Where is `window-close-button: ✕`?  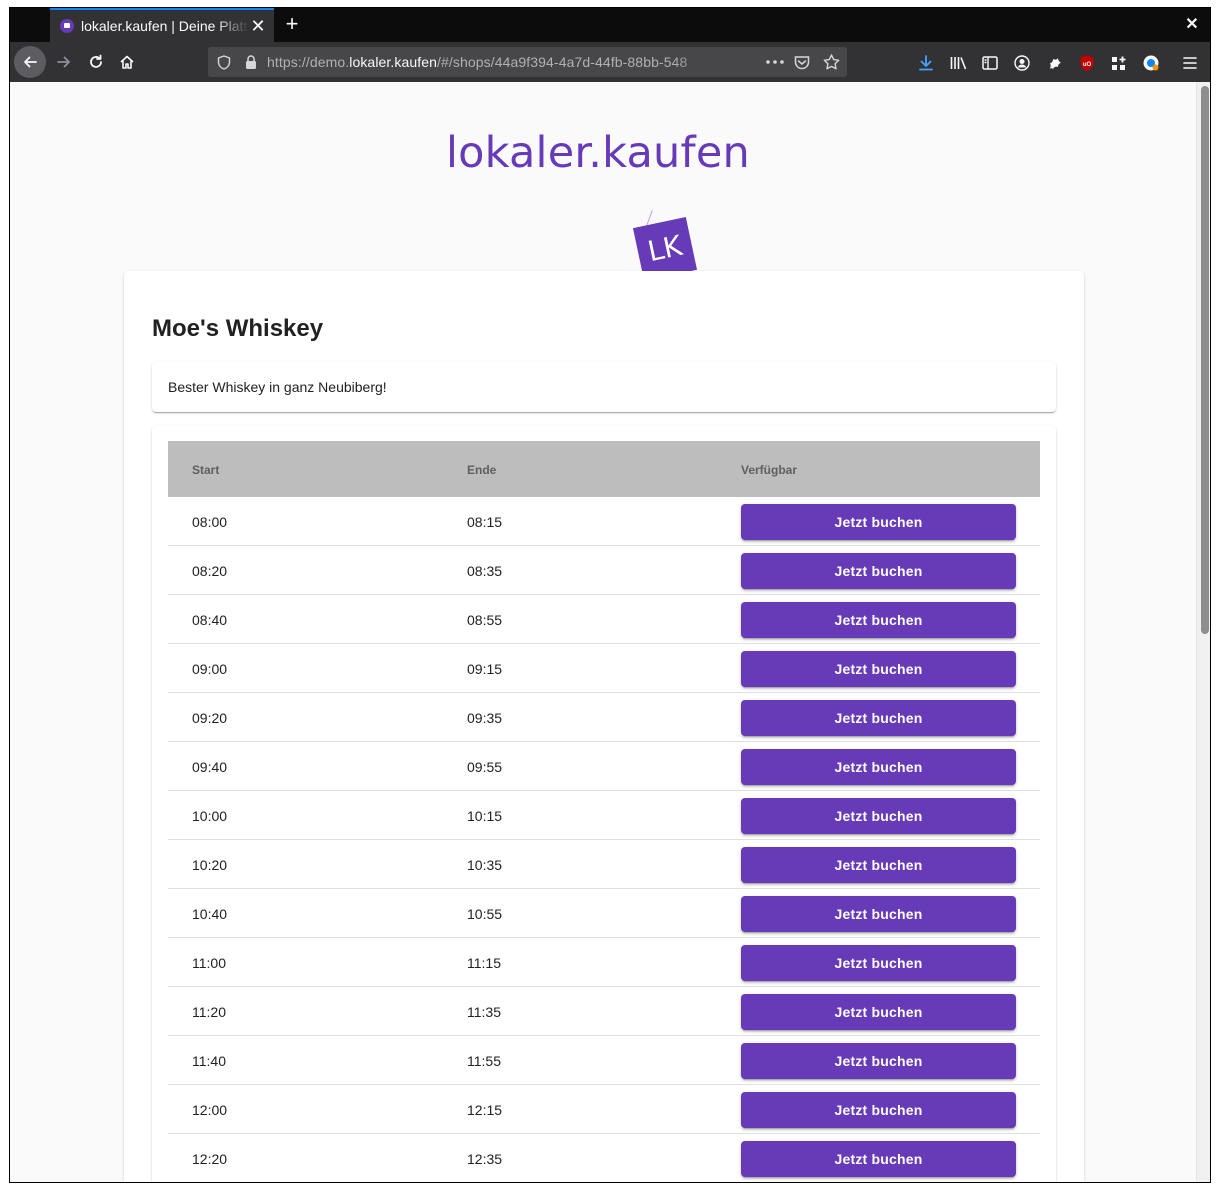 window-close-button: ✕ is located at coordinates (1192, 25).